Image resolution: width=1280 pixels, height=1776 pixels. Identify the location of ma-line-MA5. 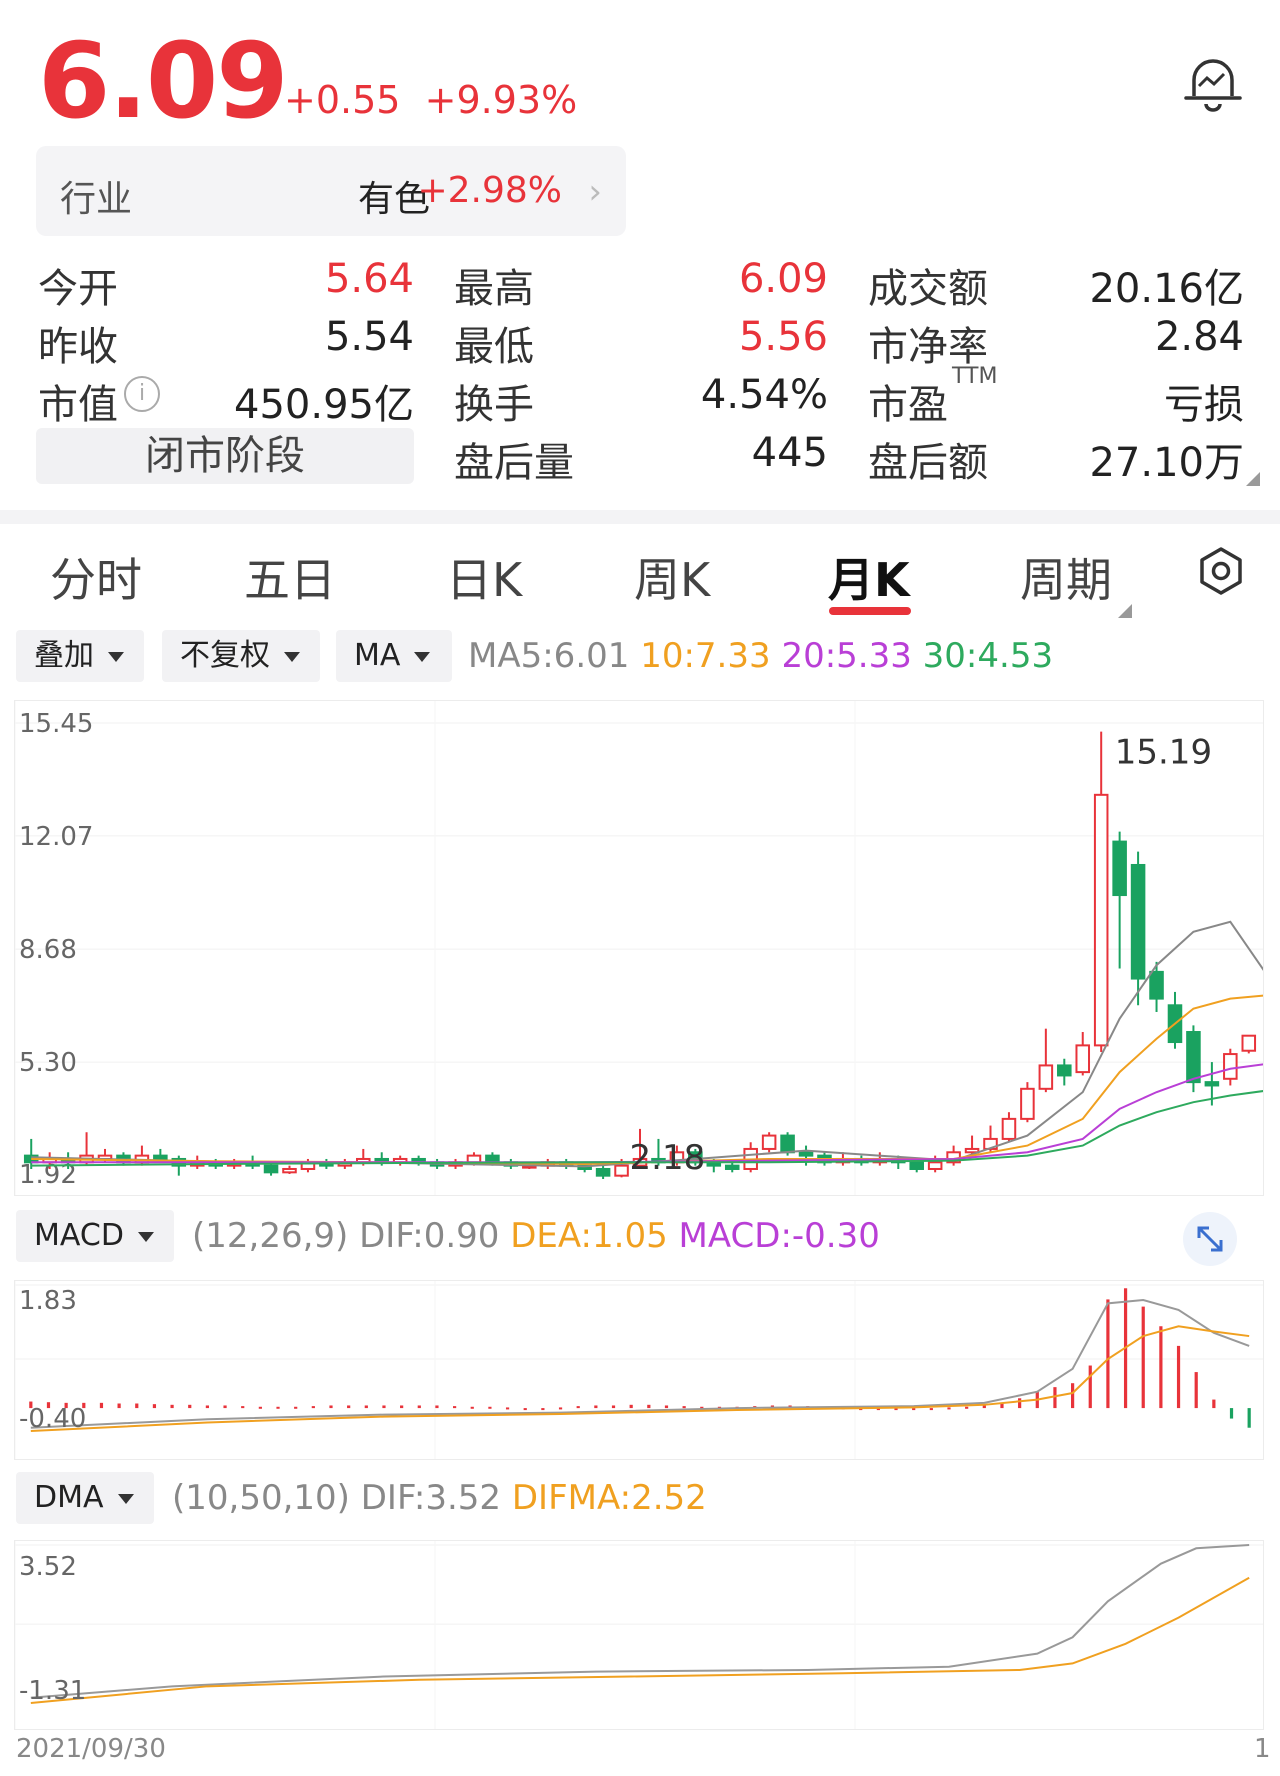
(647, 1044).